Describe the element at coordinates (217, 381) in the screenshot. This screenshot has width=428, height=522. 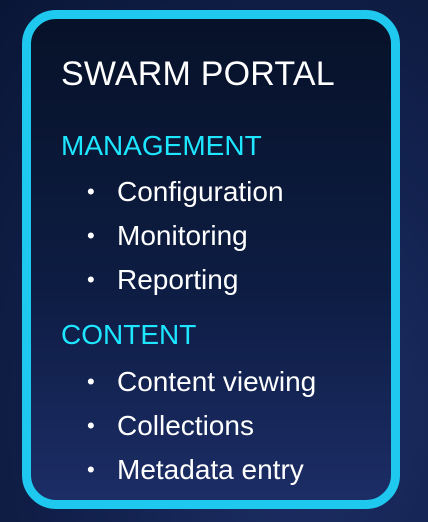
I see `list-item-label: Content viewing` at that location.